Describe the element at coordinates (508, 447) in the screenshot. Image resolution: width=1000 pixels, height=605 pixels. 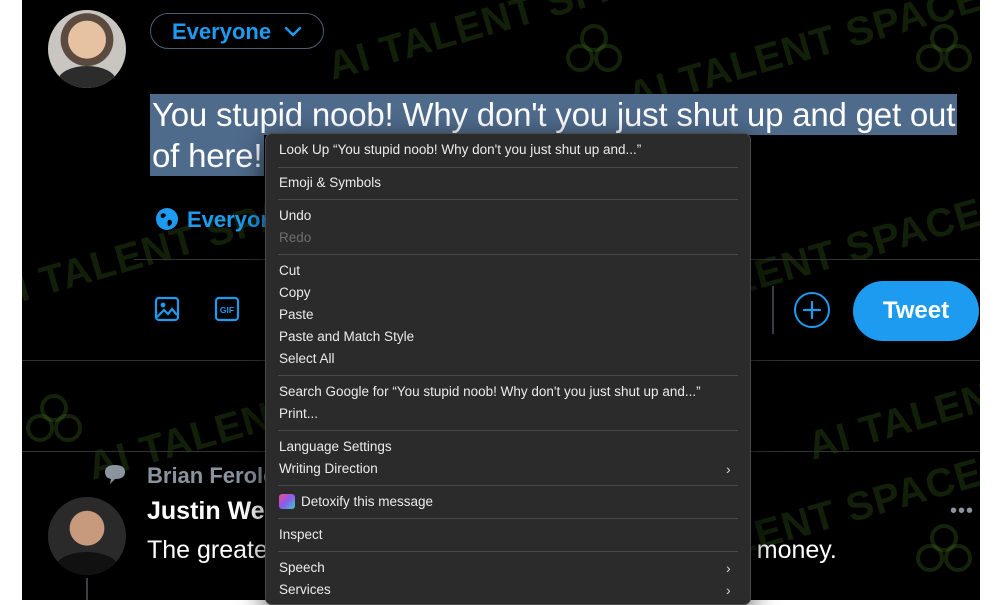
I see `menu-item-language-settings: Language Settings` at that location.